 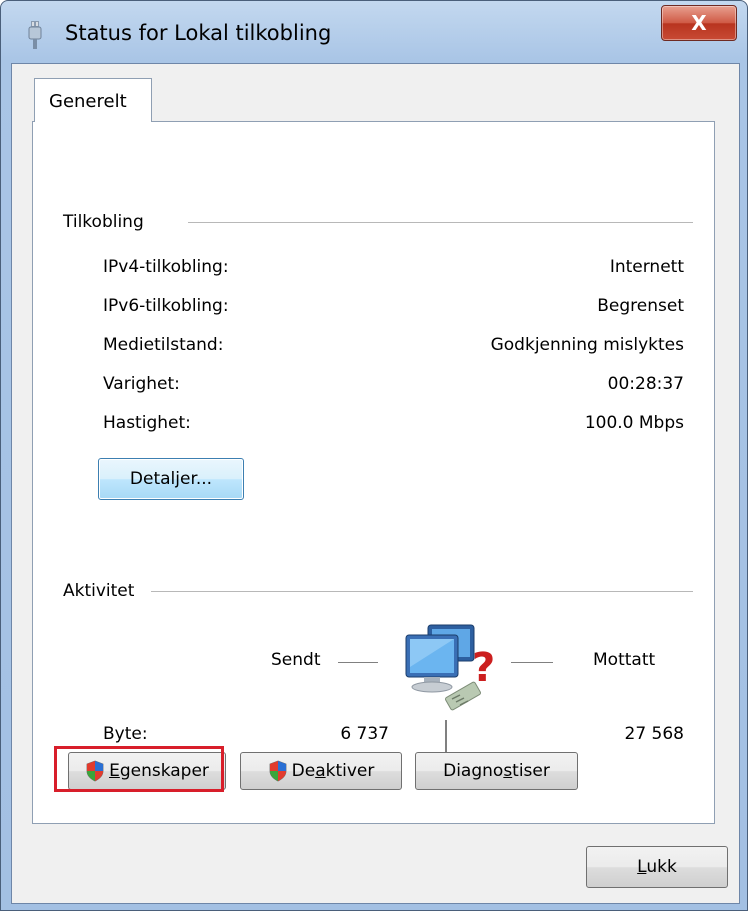 What do you see at coordinates (106, 222) in the screenshot?
I see `connection-group-label: Tilkobling` at bounding box center [106, 222].